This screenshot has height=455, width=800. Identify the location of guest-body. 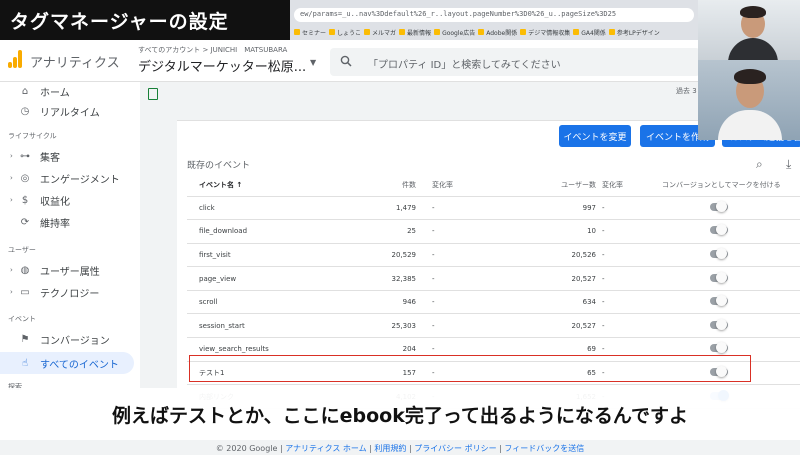
(750, 125).